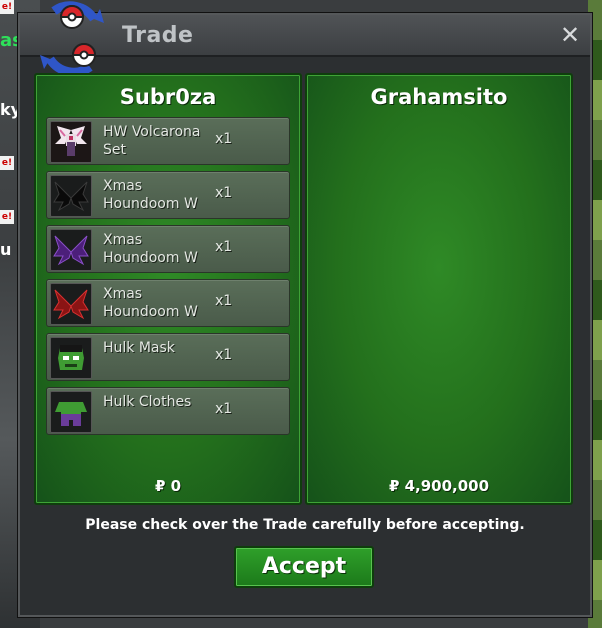 Image resolution: width=602 pixels, height=628 pixels. What do you see at coordinates (304, 567) in the screenshot?
I see `accept-button: Accept` at bounding box center [304, 567].